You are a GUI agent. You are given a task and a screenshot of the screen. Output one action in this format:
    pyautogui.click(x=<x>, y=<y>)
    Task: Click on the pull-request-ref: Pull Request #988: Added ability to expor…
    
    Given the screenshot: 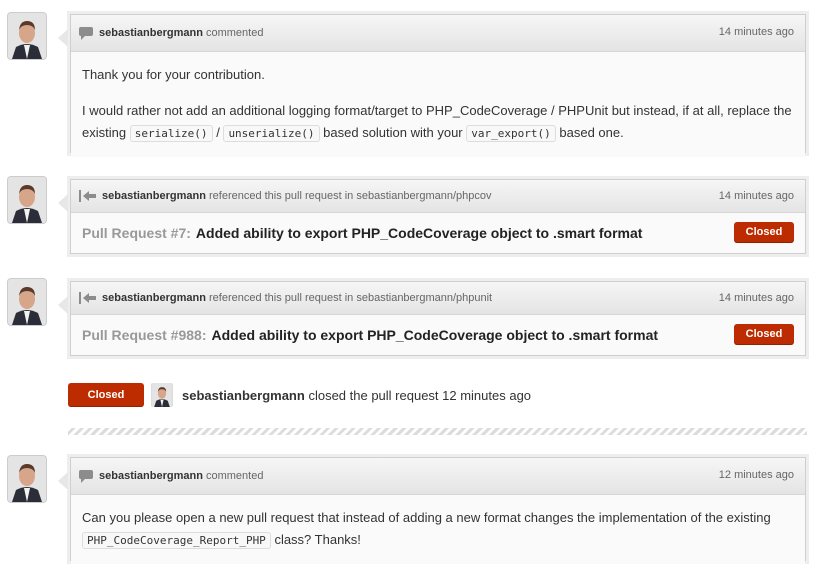 What is the action you would take?
    pyautogui.click(x=438, y=335)
    